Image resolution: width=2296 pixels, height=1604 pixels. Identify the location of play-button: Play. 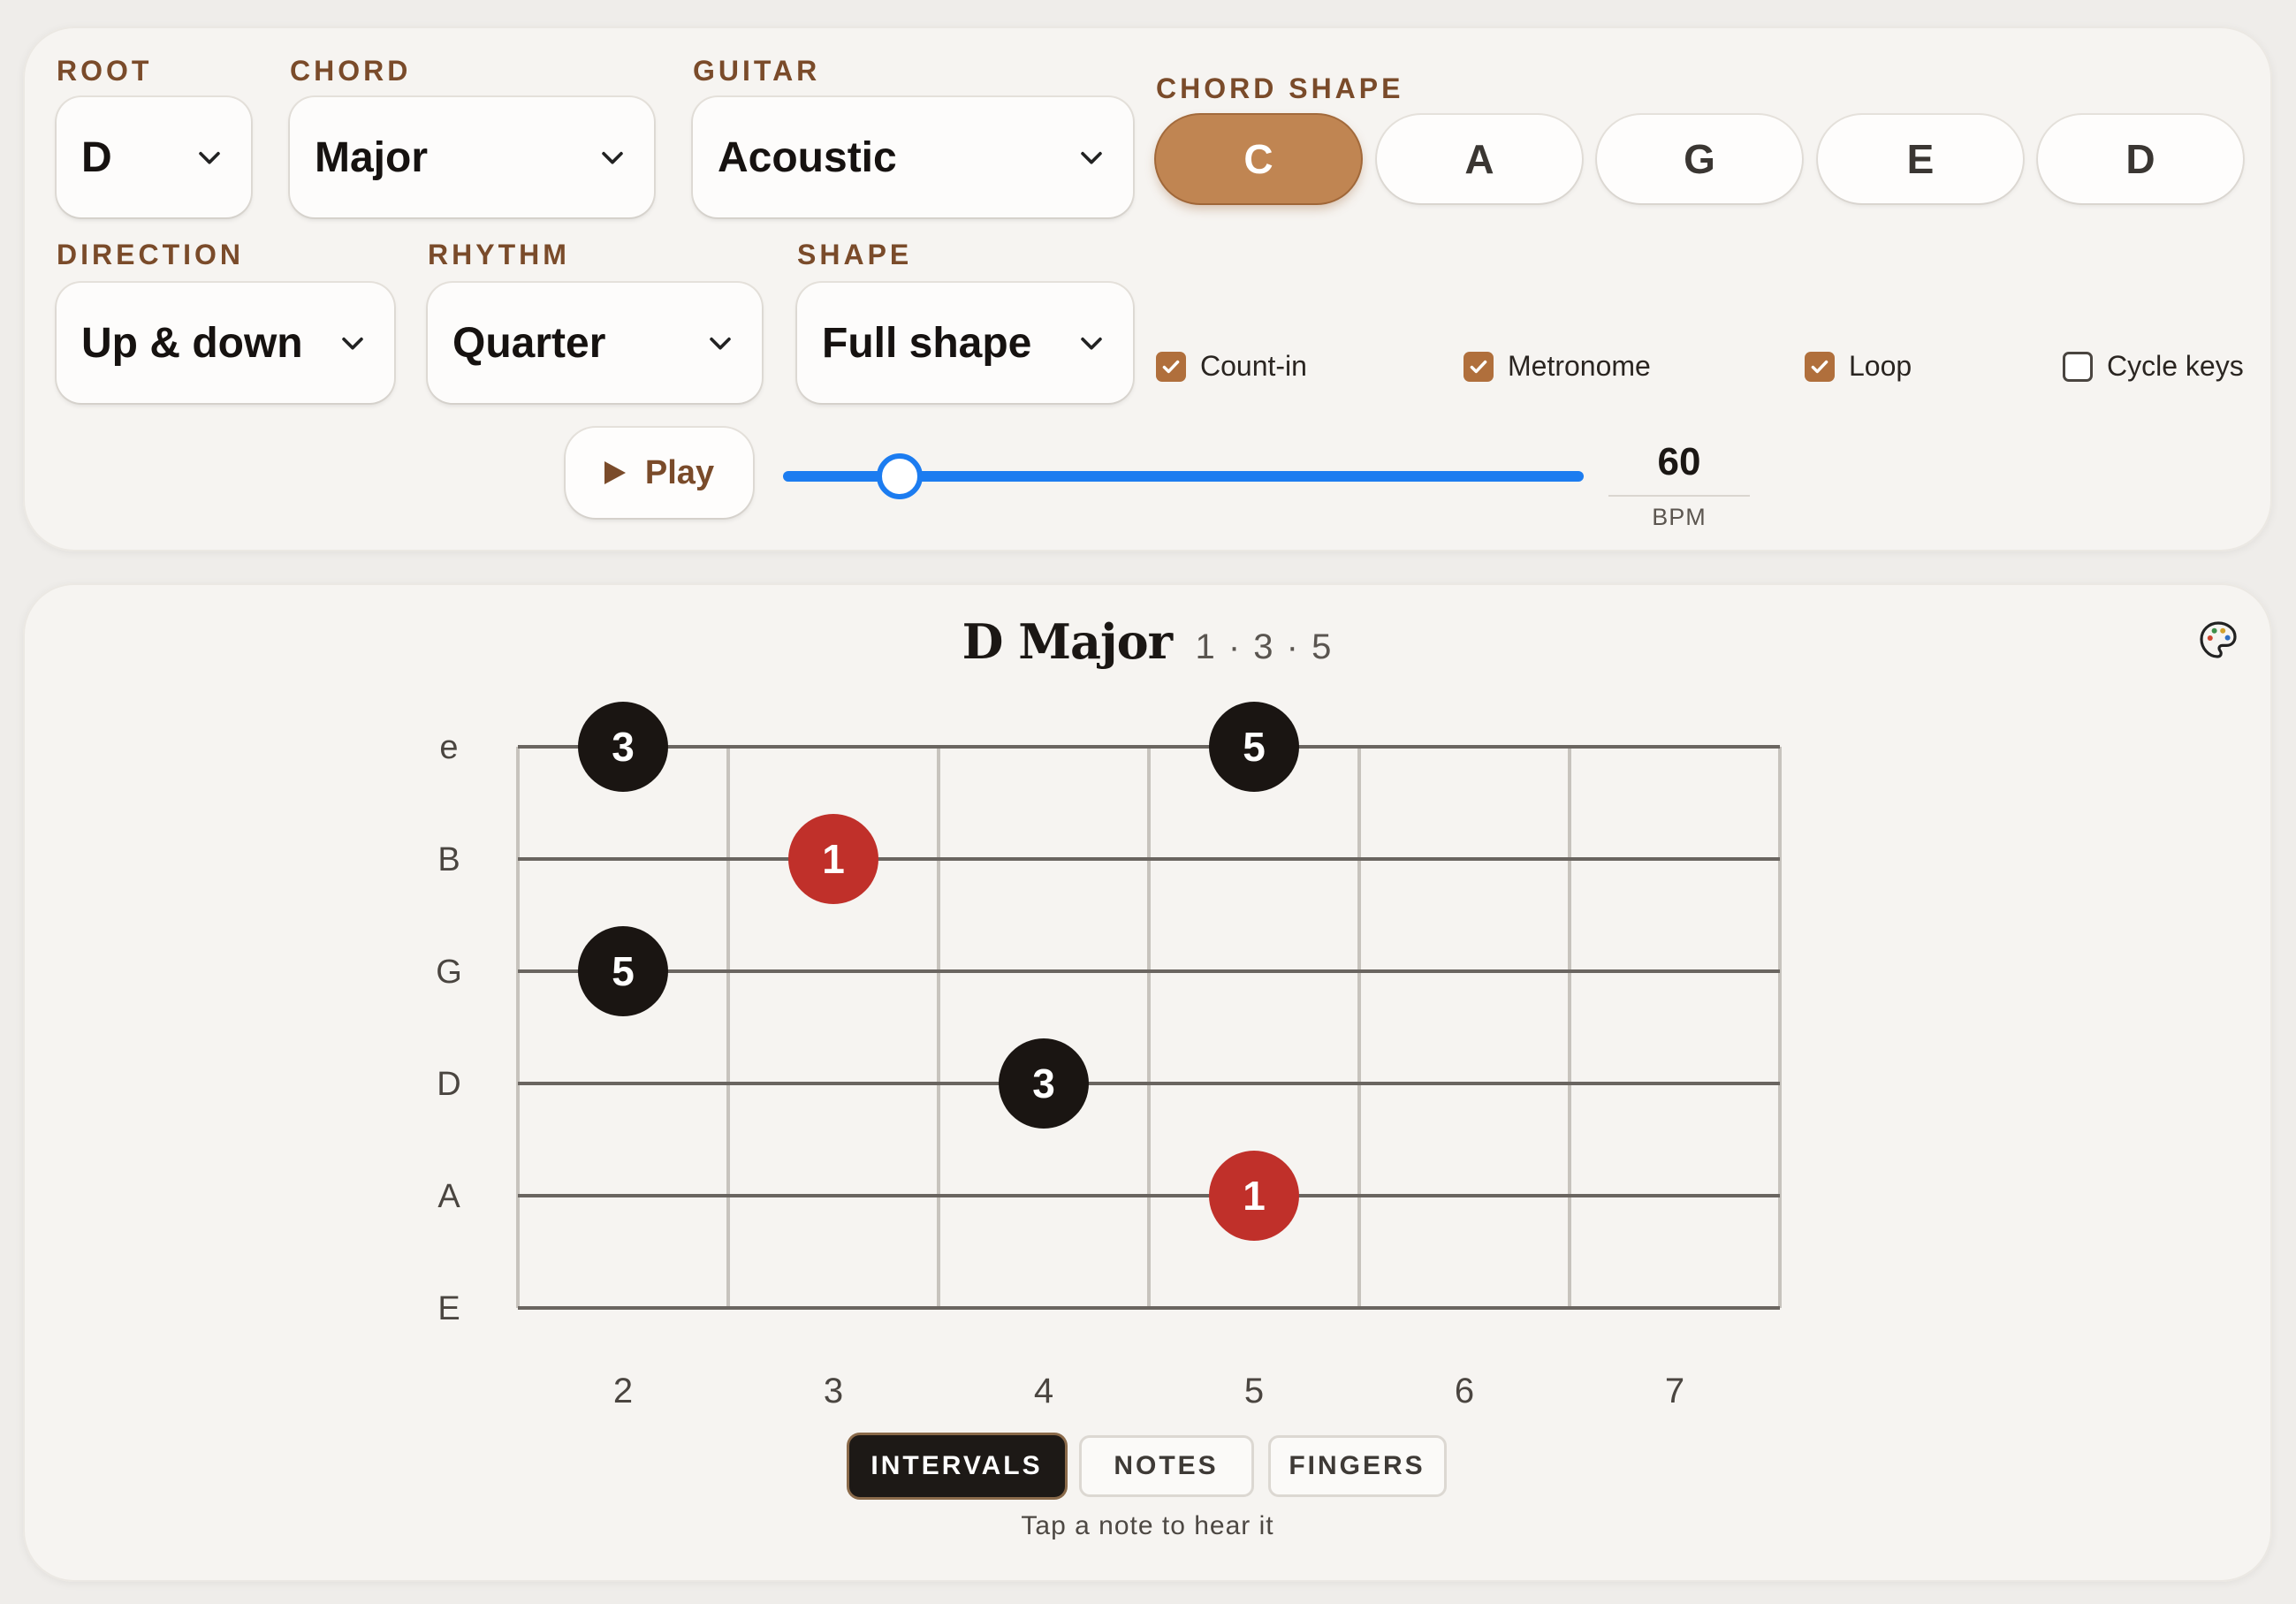
(660, 473).